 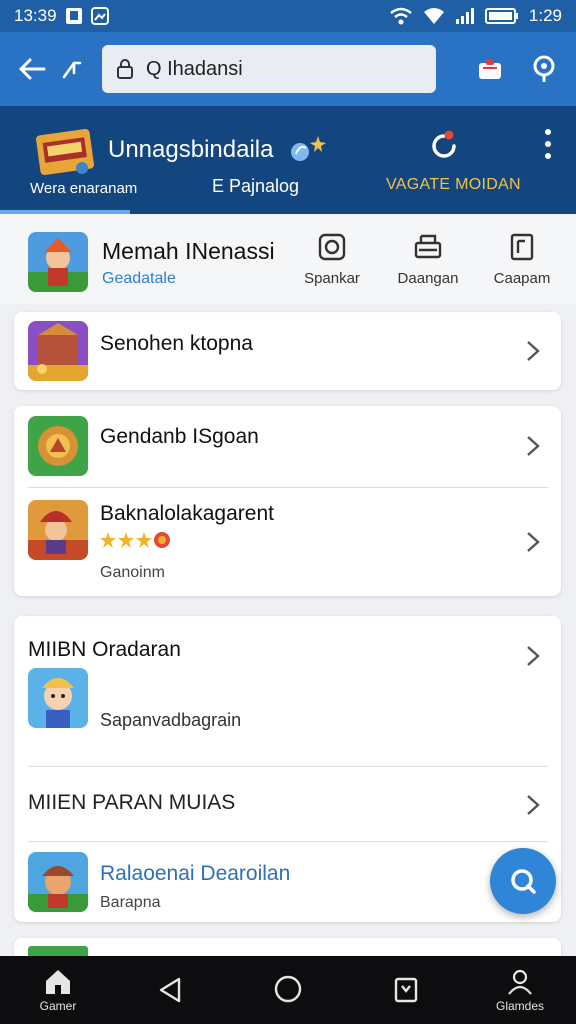 What do you see at coordinates (501, 16) in the screenshot?
I see `battery-icon` at bounding box center [501, 16].